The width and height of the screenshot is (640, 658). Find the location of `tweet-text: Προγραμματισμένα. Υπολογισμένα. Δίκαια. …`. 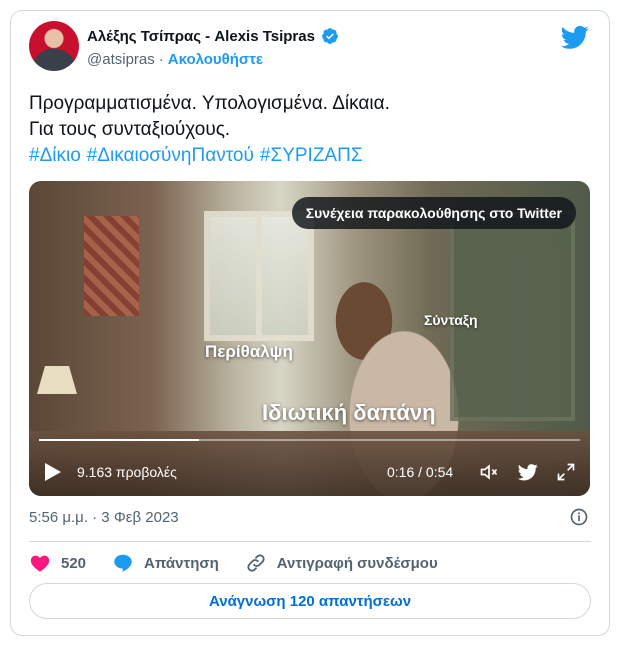

tweet-text: Προγραμματισμένα. Υπολογισμένα. Δίκαια. … is located at coordinates (309, 130).